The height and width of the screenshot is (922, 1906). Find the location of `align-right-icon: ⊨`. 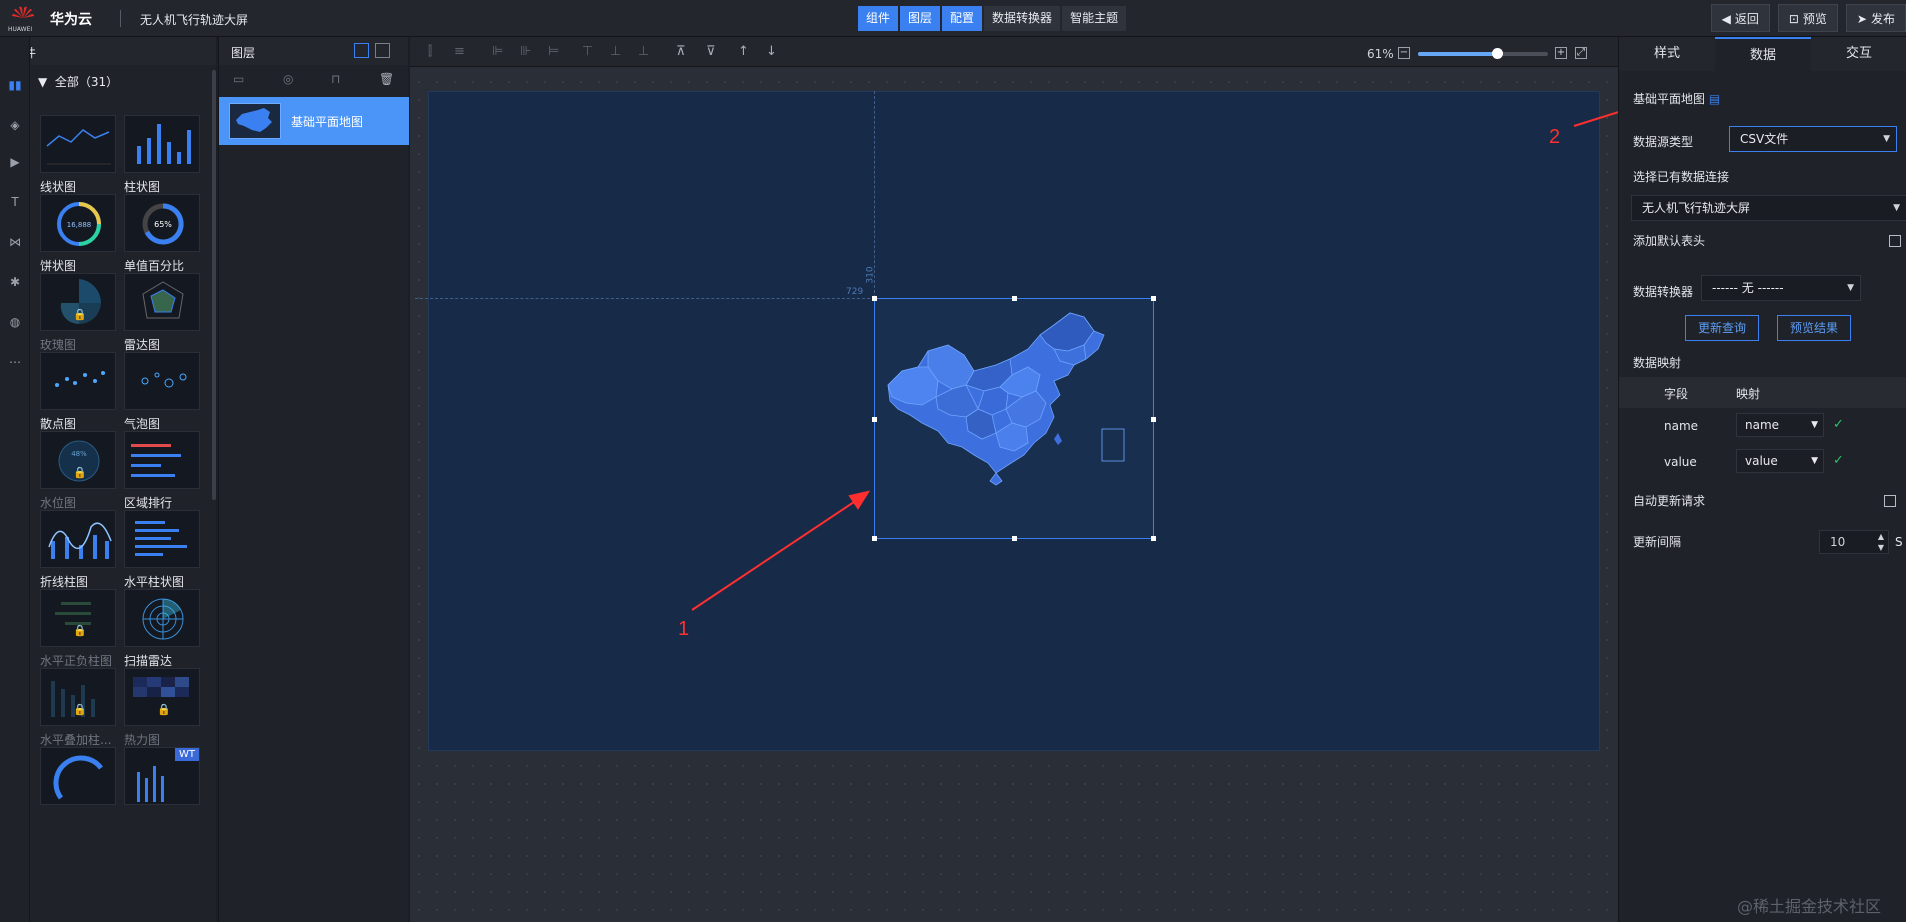

align-right-icon: ⊨ is located at coordinates (553, 51).